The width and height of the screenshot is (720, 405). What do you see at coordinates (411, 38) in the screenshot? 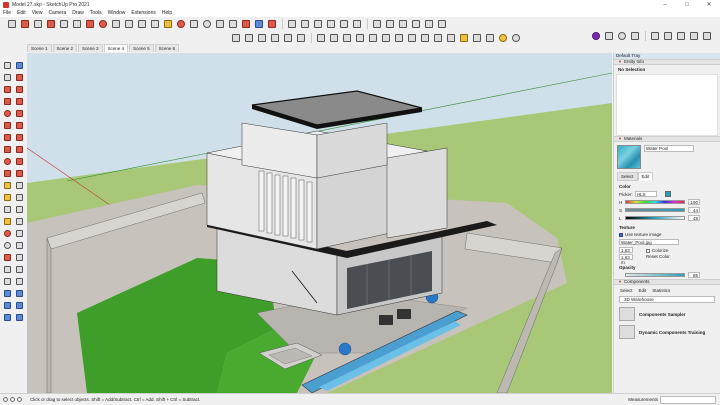
I see `3d-text-icon` at bounding box center [411, 38].